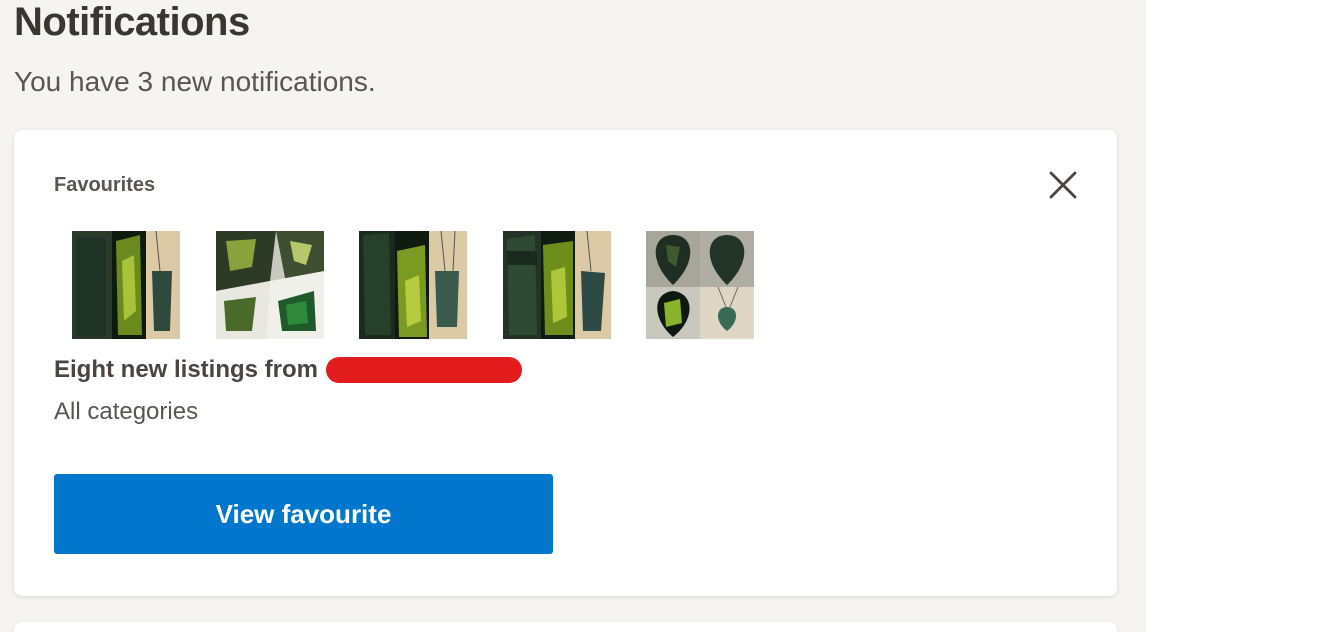 The image size is (1327, 632). I want to click on close-icon, so click(1063, 185).